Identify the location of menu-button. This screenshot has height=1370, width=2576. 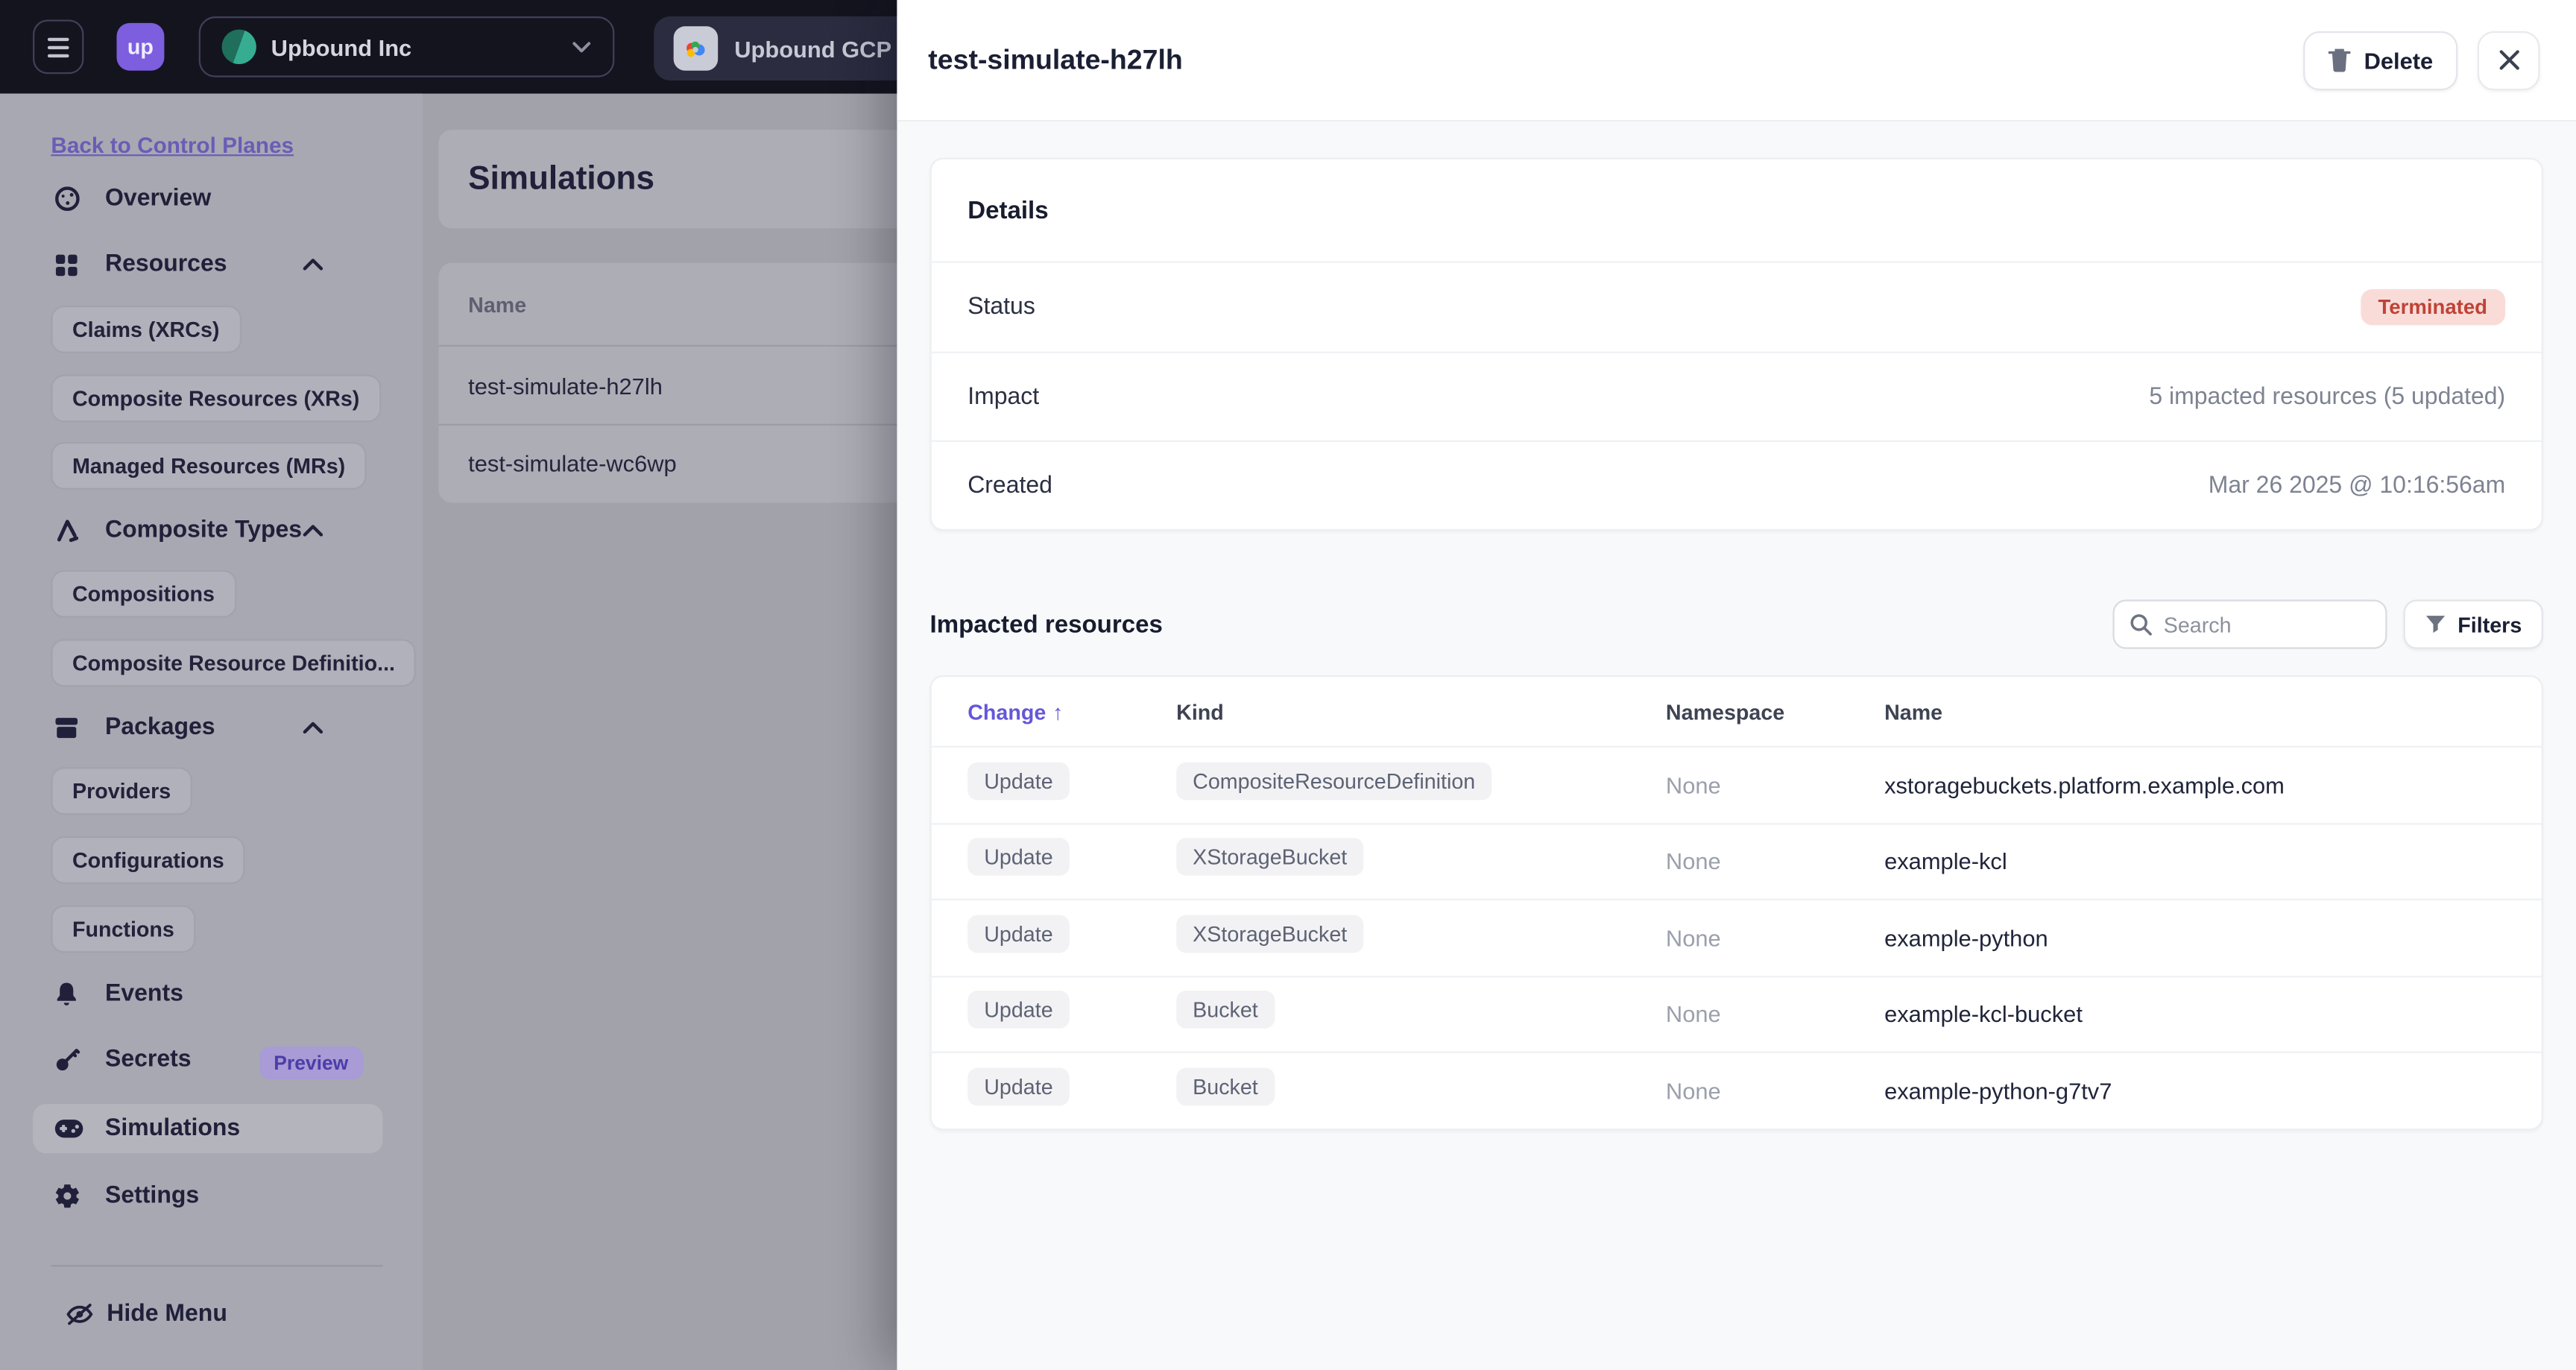
(58, 47).